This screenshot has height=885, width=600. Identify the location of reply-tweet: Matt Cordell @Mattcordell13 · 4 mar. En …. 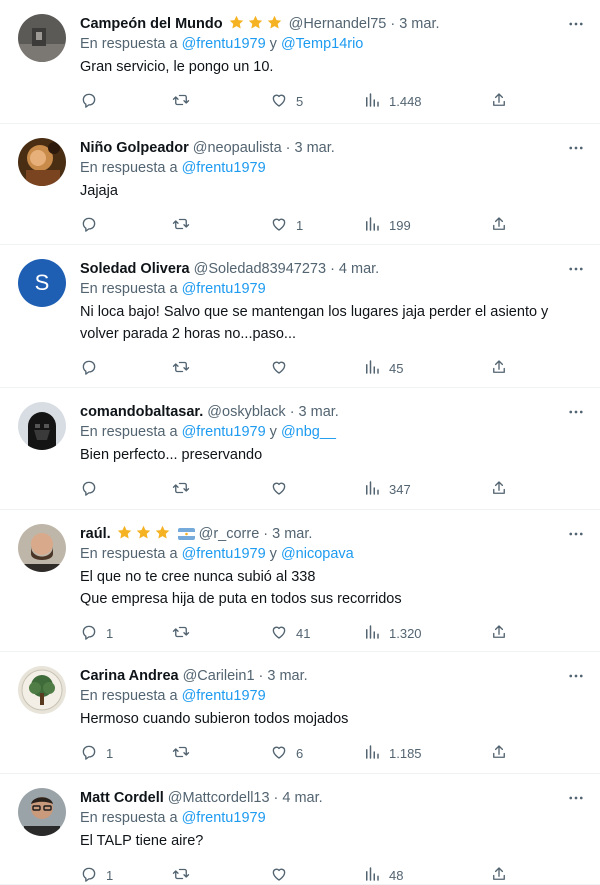
(300, 829).